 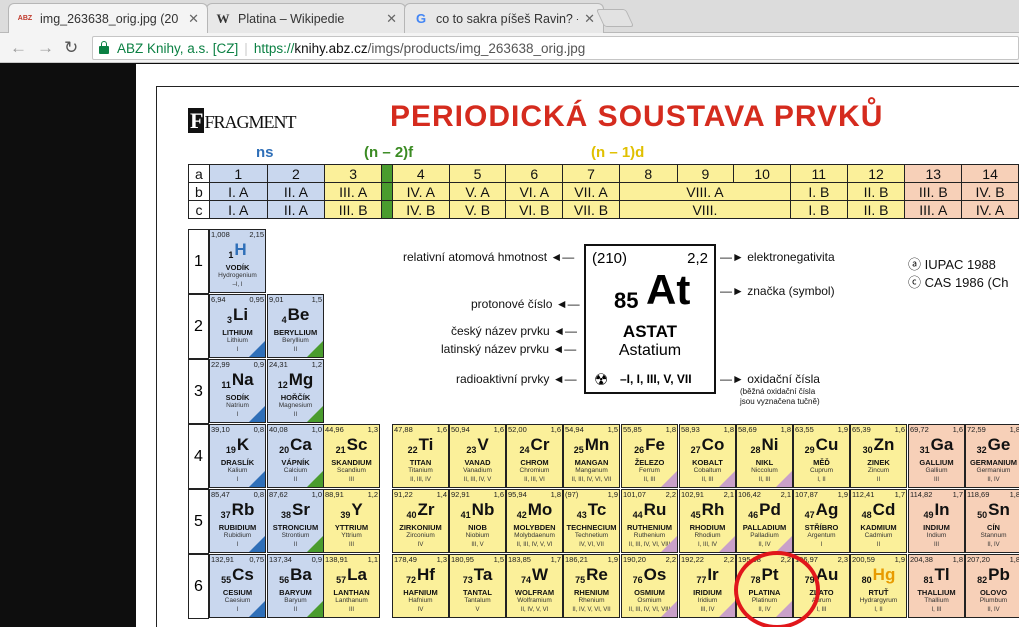 What do you see at coordinates (306, 18) in the screenshot?
I see `tab-wikipedia: W Platina – Wikipedie ✕` at bounding box center [306, 18].